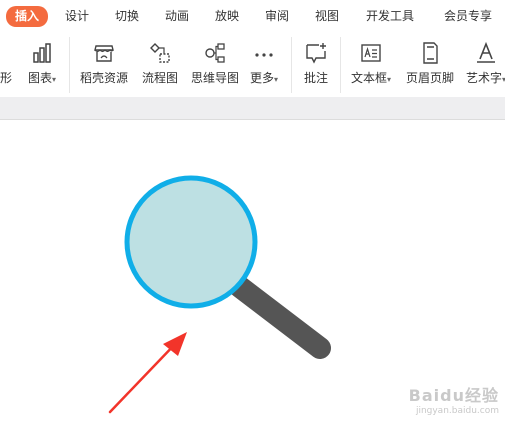 This screenshot has width=505, height=426. I want to click on tab-view: 视图, so click(327, 16).